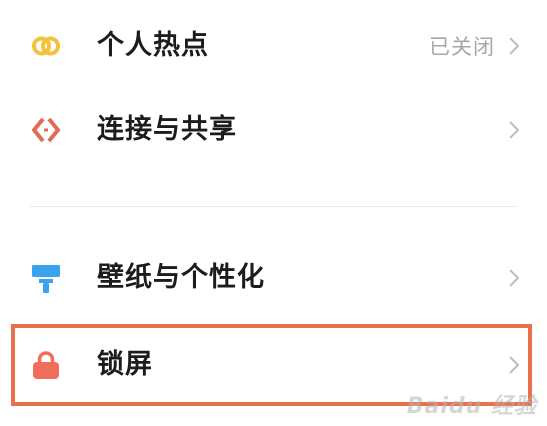  What do you see at coordinates (46, 130) in the screenshot?
I see `connection-share-icon` at bounding box center [46, 130].